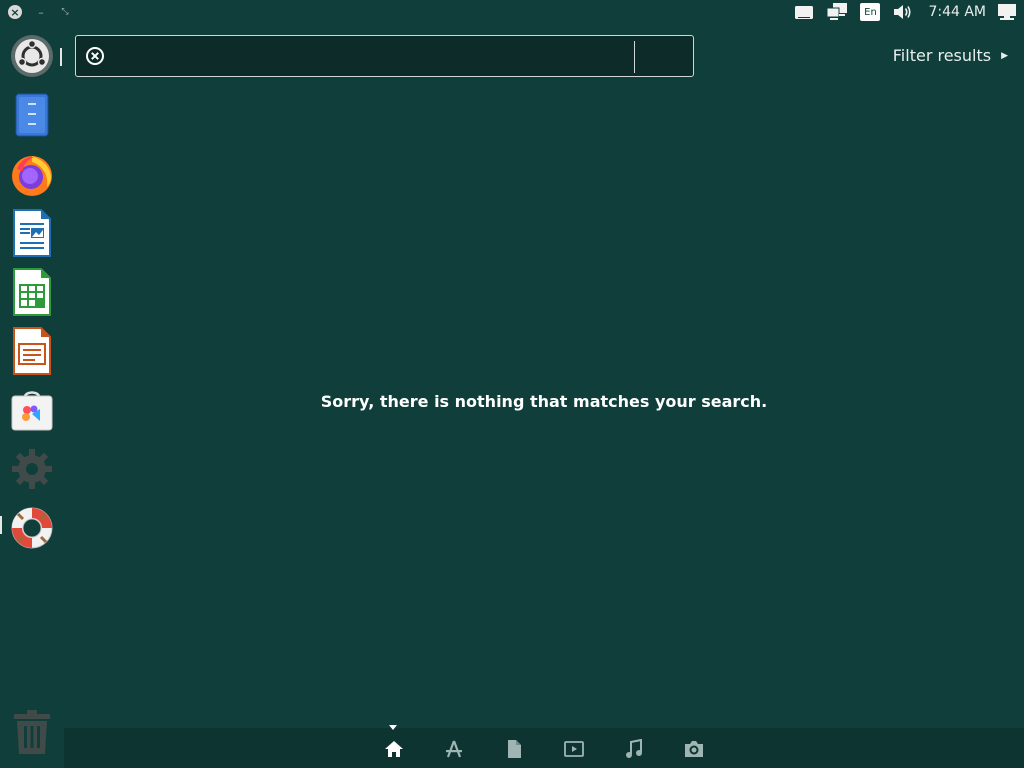 The width and height of the screenshot is (1024, 768). Describe the element at coordinates (65, 12) in the screenshot. I see `maximize-window-button: ⤡` at that location.